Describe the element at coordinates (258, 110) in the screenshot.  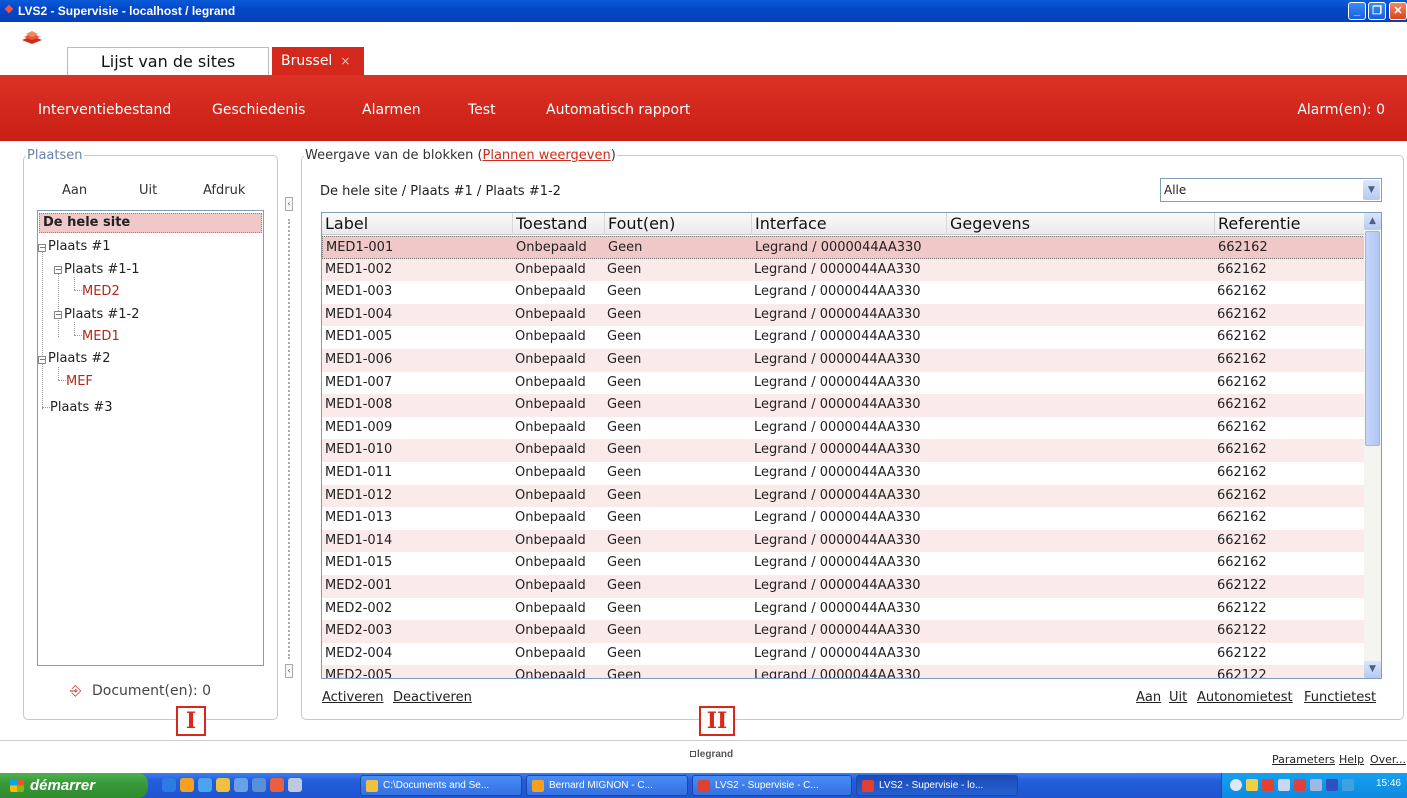
I see `menu-geschiedenis: Geschiedenis` at that location.